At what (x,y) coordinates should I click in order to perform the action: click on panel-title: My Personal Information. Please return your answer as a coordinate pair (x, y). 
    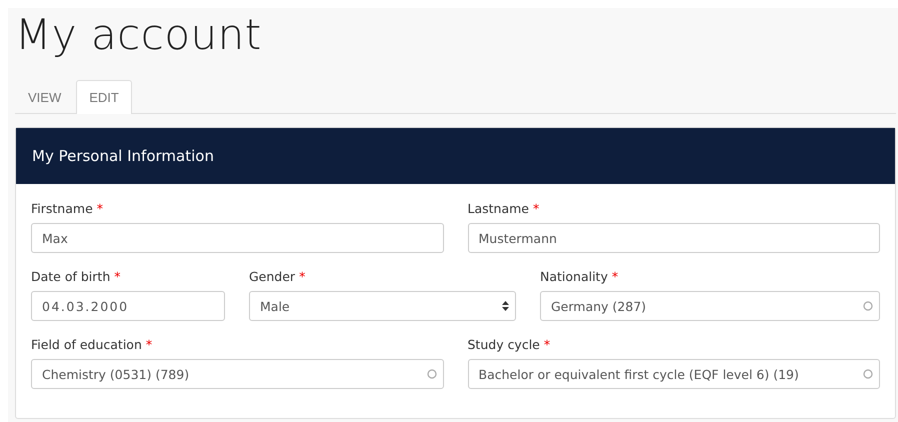
    Looking at the image, I should click on (123, 156).